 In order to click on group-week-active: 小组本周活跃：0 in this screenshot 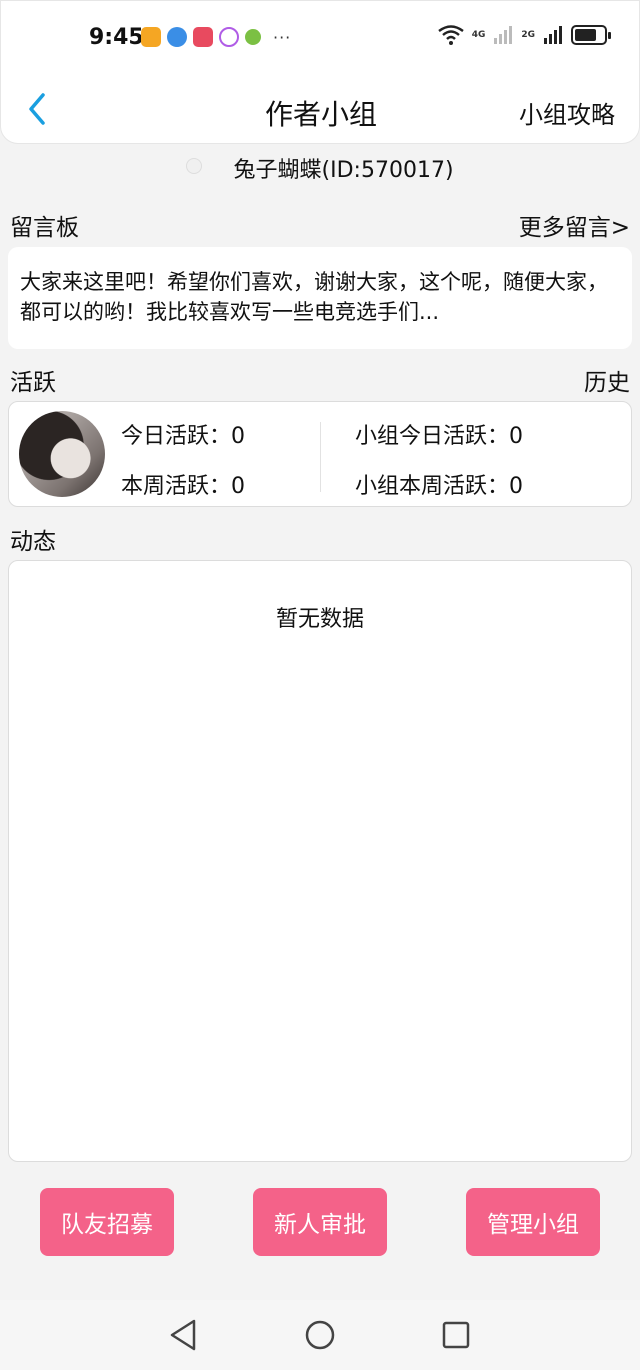, I will do `click(439, 484)`.